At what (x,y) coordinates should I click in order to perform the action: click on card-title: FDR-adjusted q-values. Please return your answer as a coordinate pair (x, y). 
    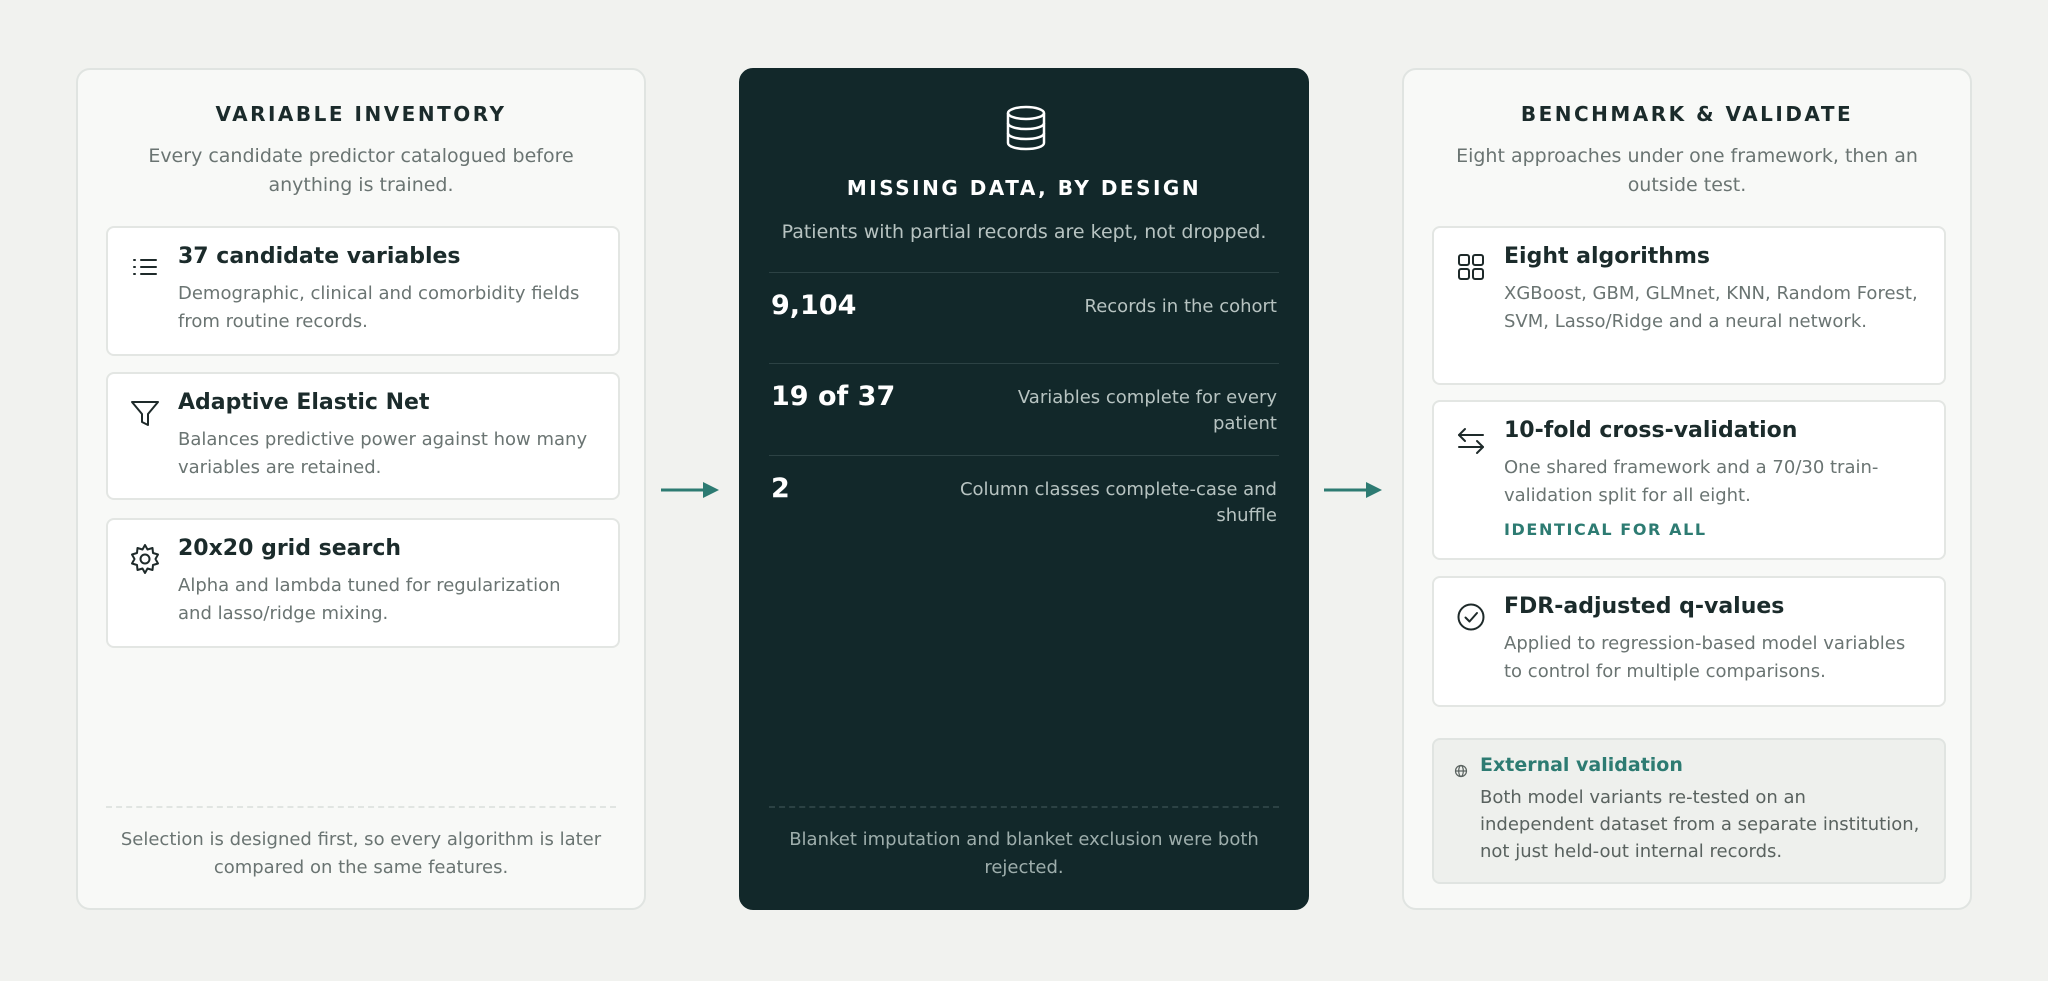
    Looking at the image, I should click on (1644, 606).